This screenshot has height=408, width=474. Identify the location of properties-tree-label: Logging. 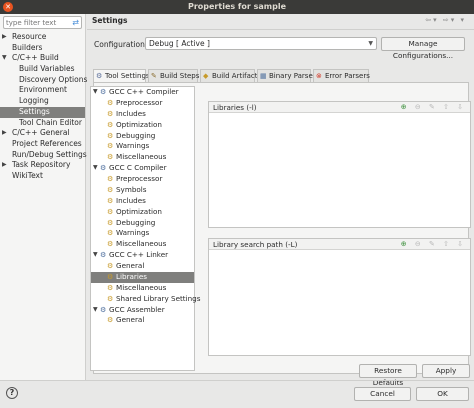
(34, 101).